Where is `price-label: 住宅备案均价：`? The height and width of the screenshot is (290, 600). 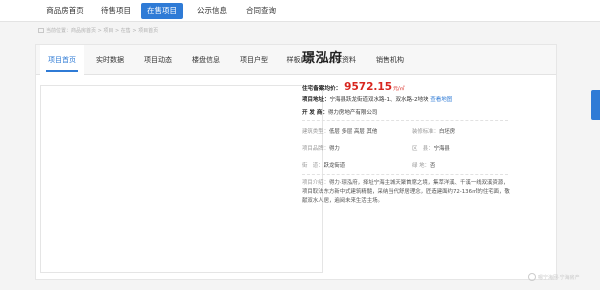
price-label: 住宅备案均价： is located at coordinates (322, 89).